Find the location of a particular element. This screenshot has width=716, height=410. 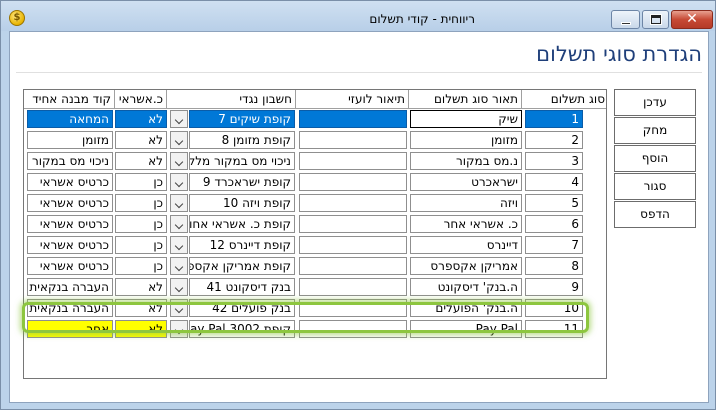

close-form-button: סגור is located at coordinates (655, 186).